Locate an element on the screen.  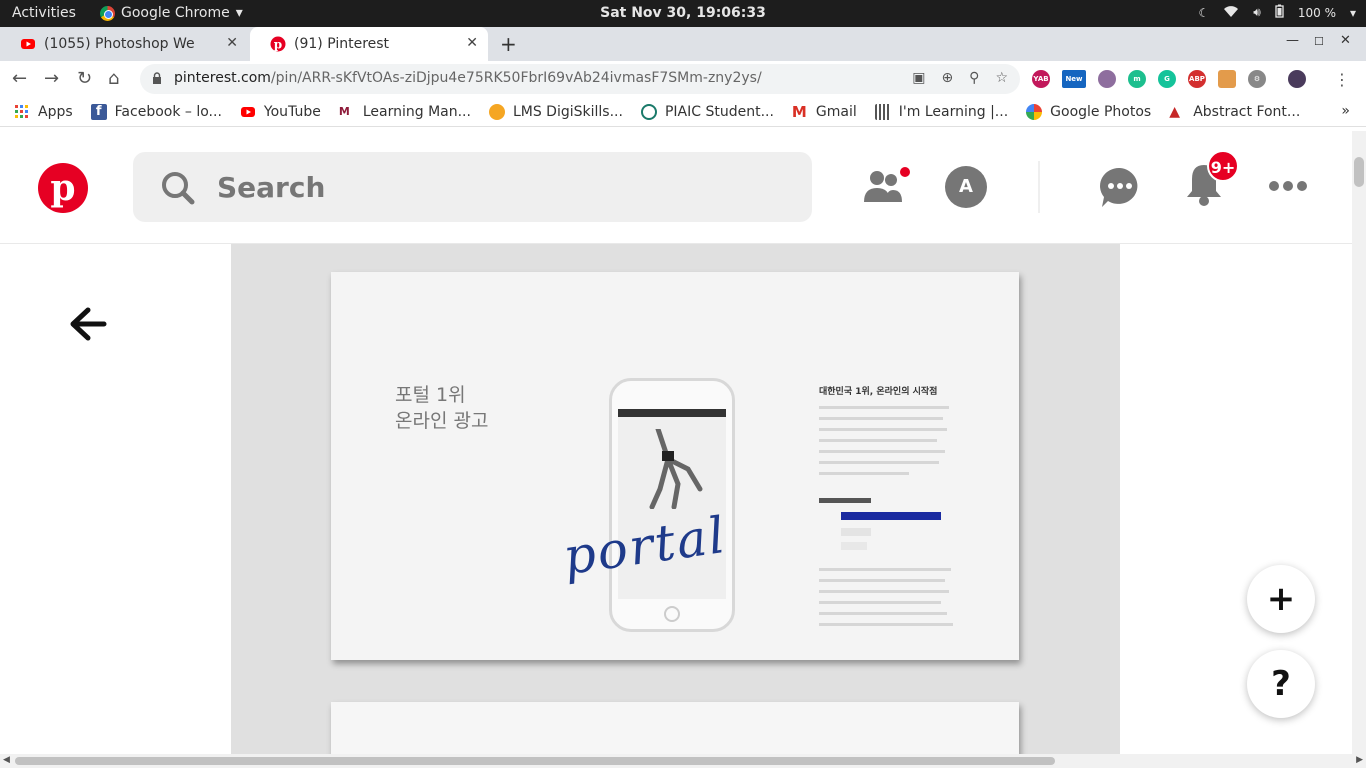
horizontal-scrollbar: ◀ ▶ is located at coordinates (683, 761).